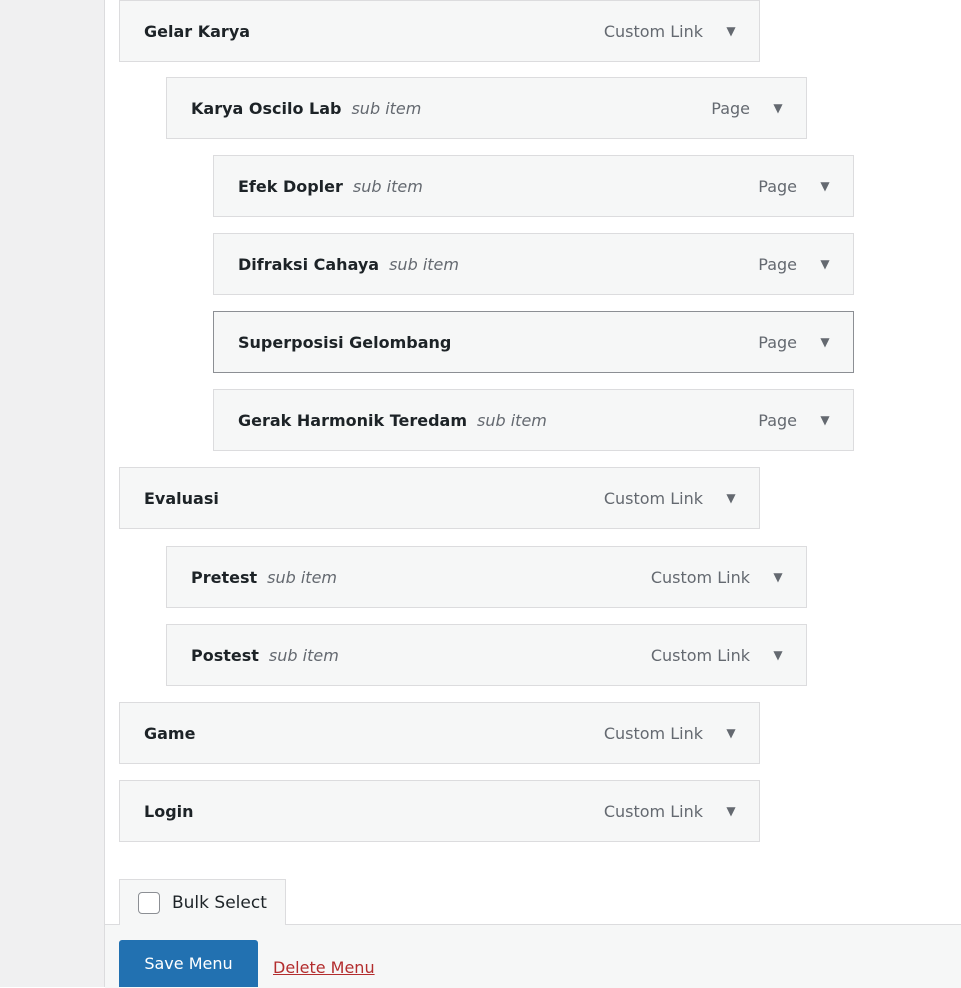  What do you see at coordinates (52, 493) in the screenshot?
I see `admin-sidebar-gutter` at bounding box center [52, 493].